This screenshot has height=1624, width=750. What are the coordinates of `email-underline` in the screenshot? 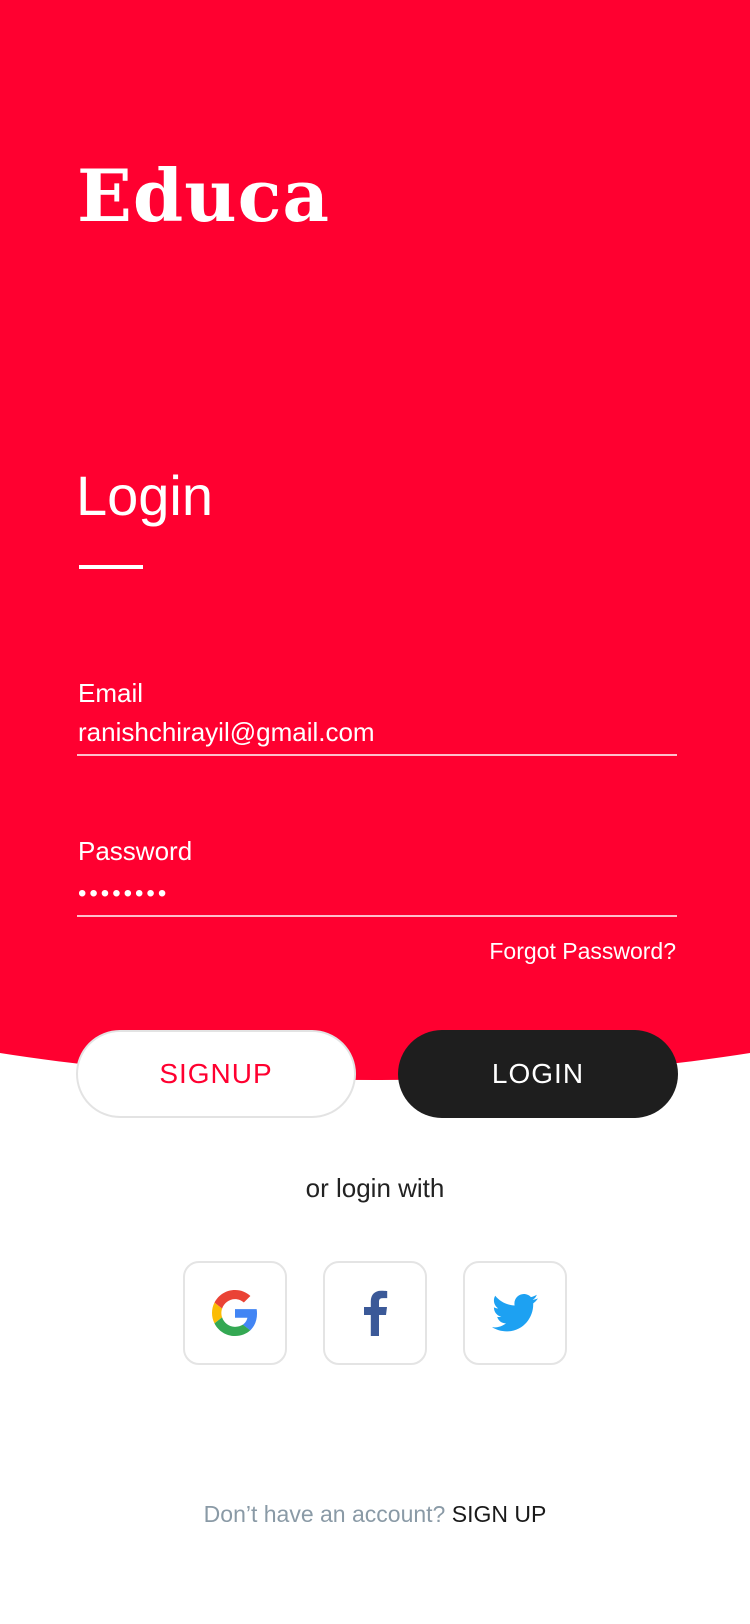 It's located at (377, 755).